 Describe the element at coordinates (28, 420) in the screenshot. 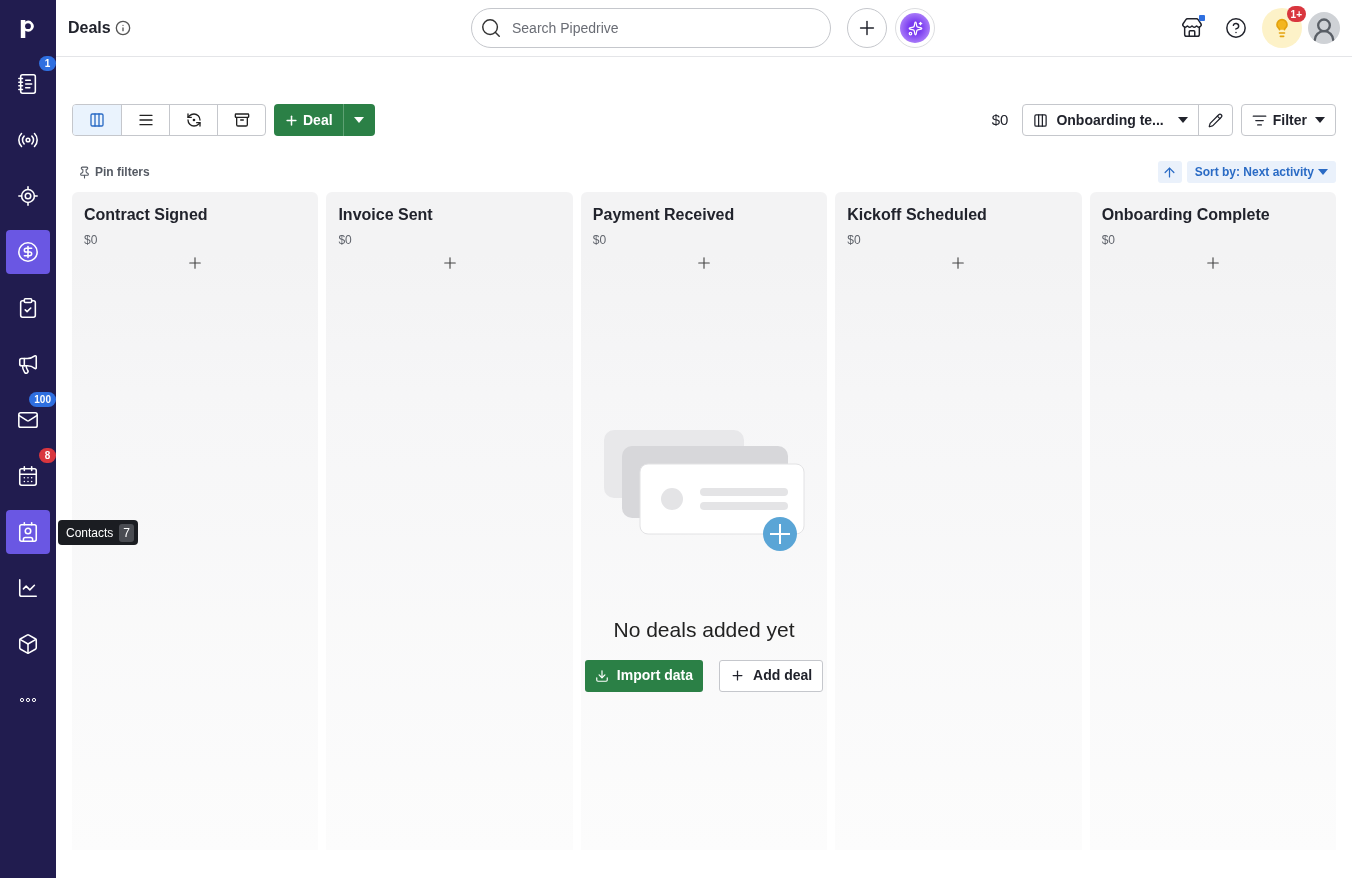

I see `mail-icon` at that location.